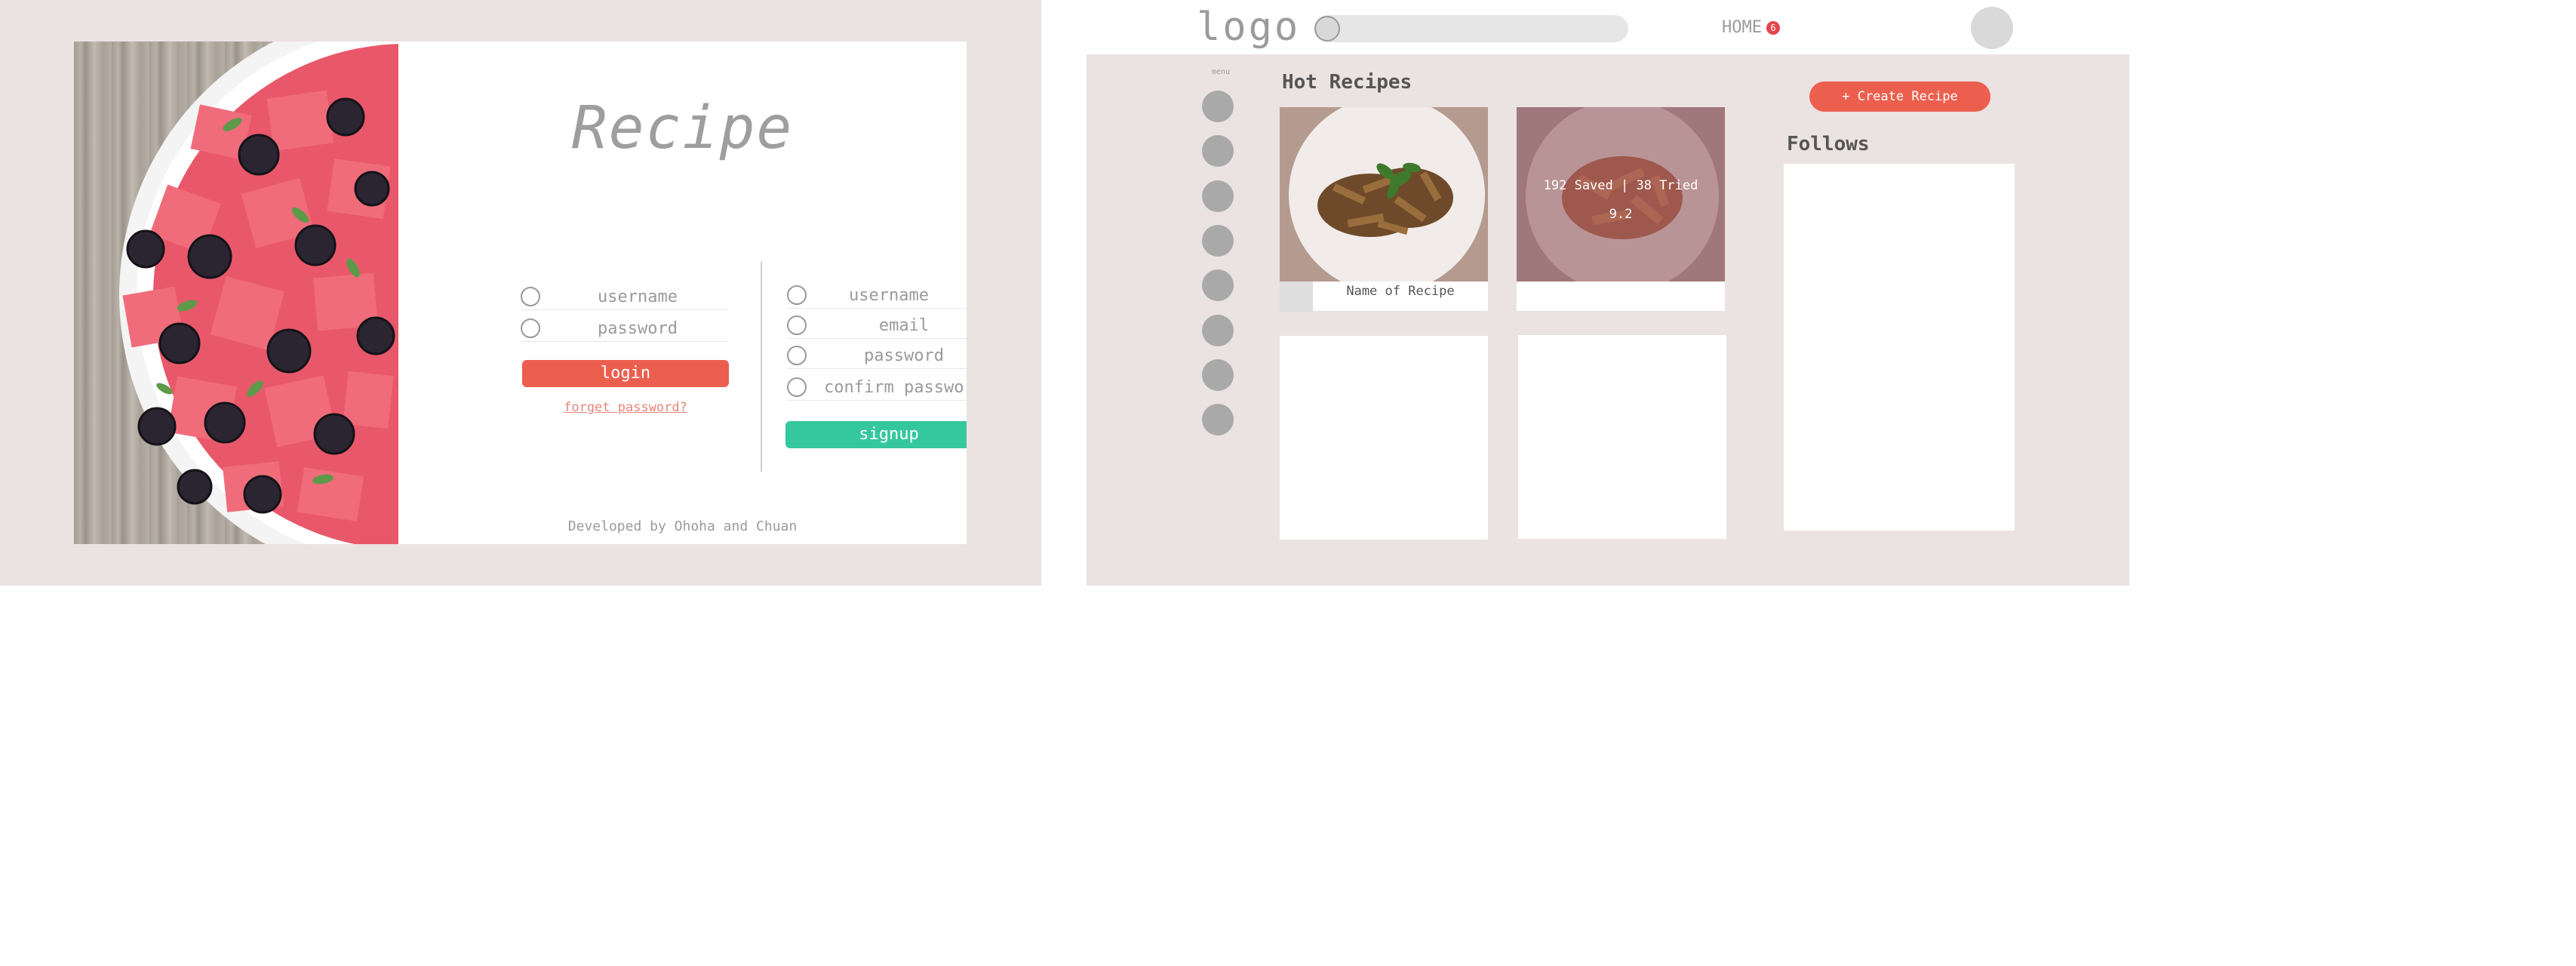  Describe the element at coordinates (904, 355) in the screenshot. I see `signup-password-placeholder: password` at that location.